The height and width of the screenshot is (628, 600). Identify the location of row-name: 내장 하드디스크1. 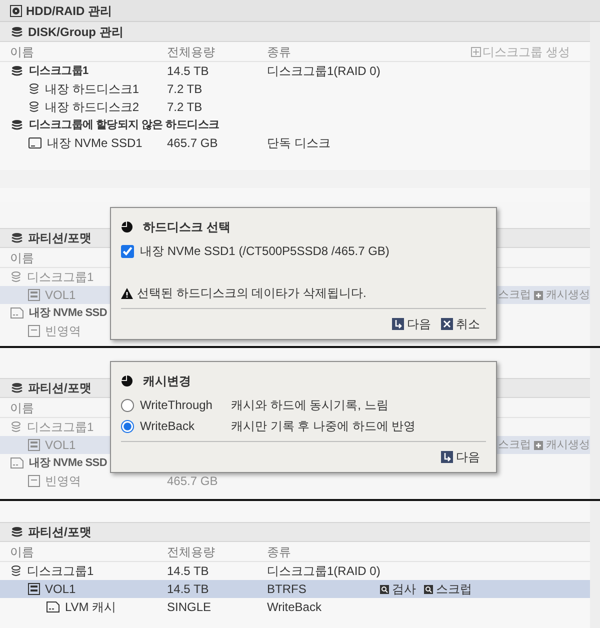
(92, 89).